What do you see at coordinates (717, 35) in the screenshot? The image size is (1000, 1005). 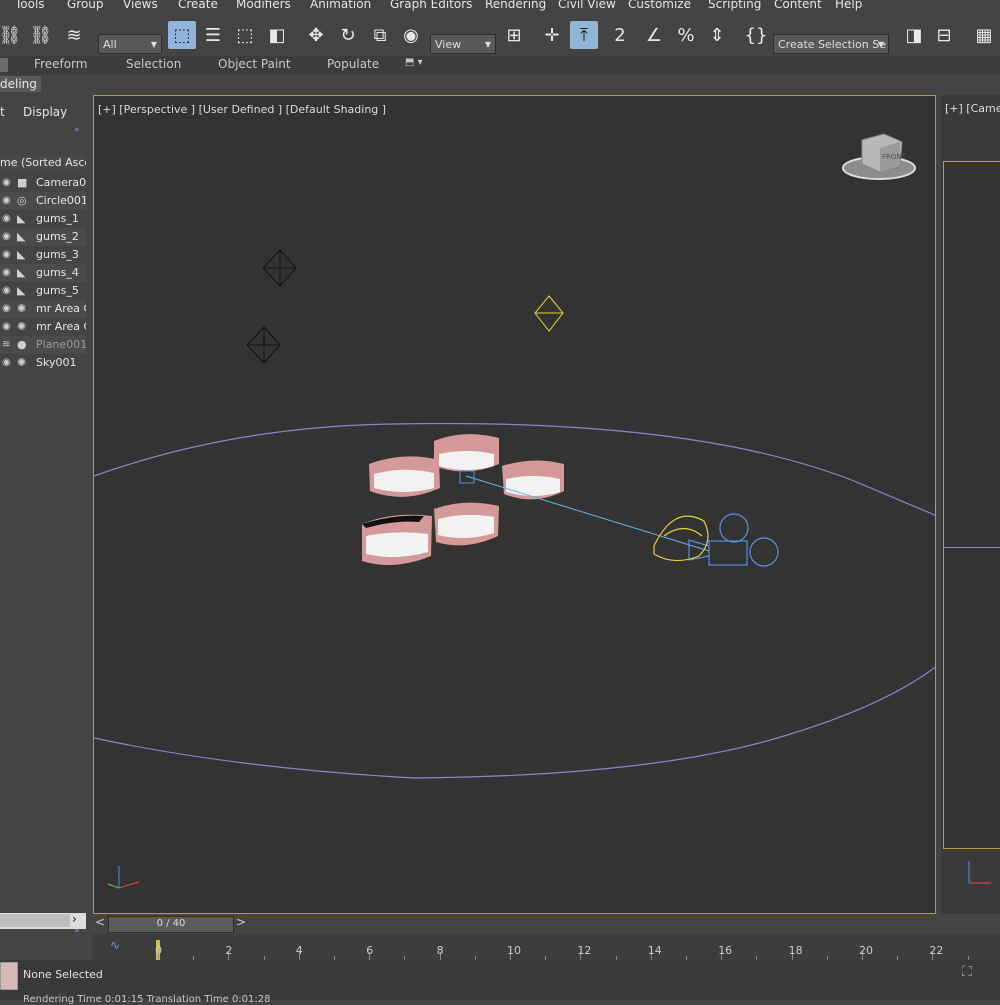 I see `spinner-snap-icon: ⇕` at bounding box center [717, 35].